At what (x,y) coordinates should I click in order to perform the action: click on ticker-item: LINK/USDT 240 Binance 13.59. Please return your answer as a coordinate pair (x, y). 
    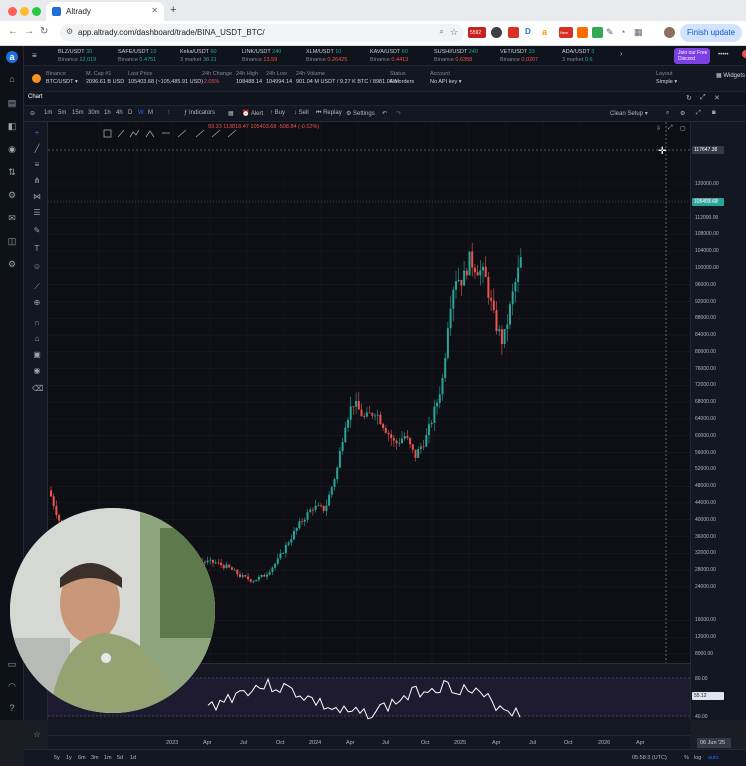
    Looking at the image, I should click on (261, 56).